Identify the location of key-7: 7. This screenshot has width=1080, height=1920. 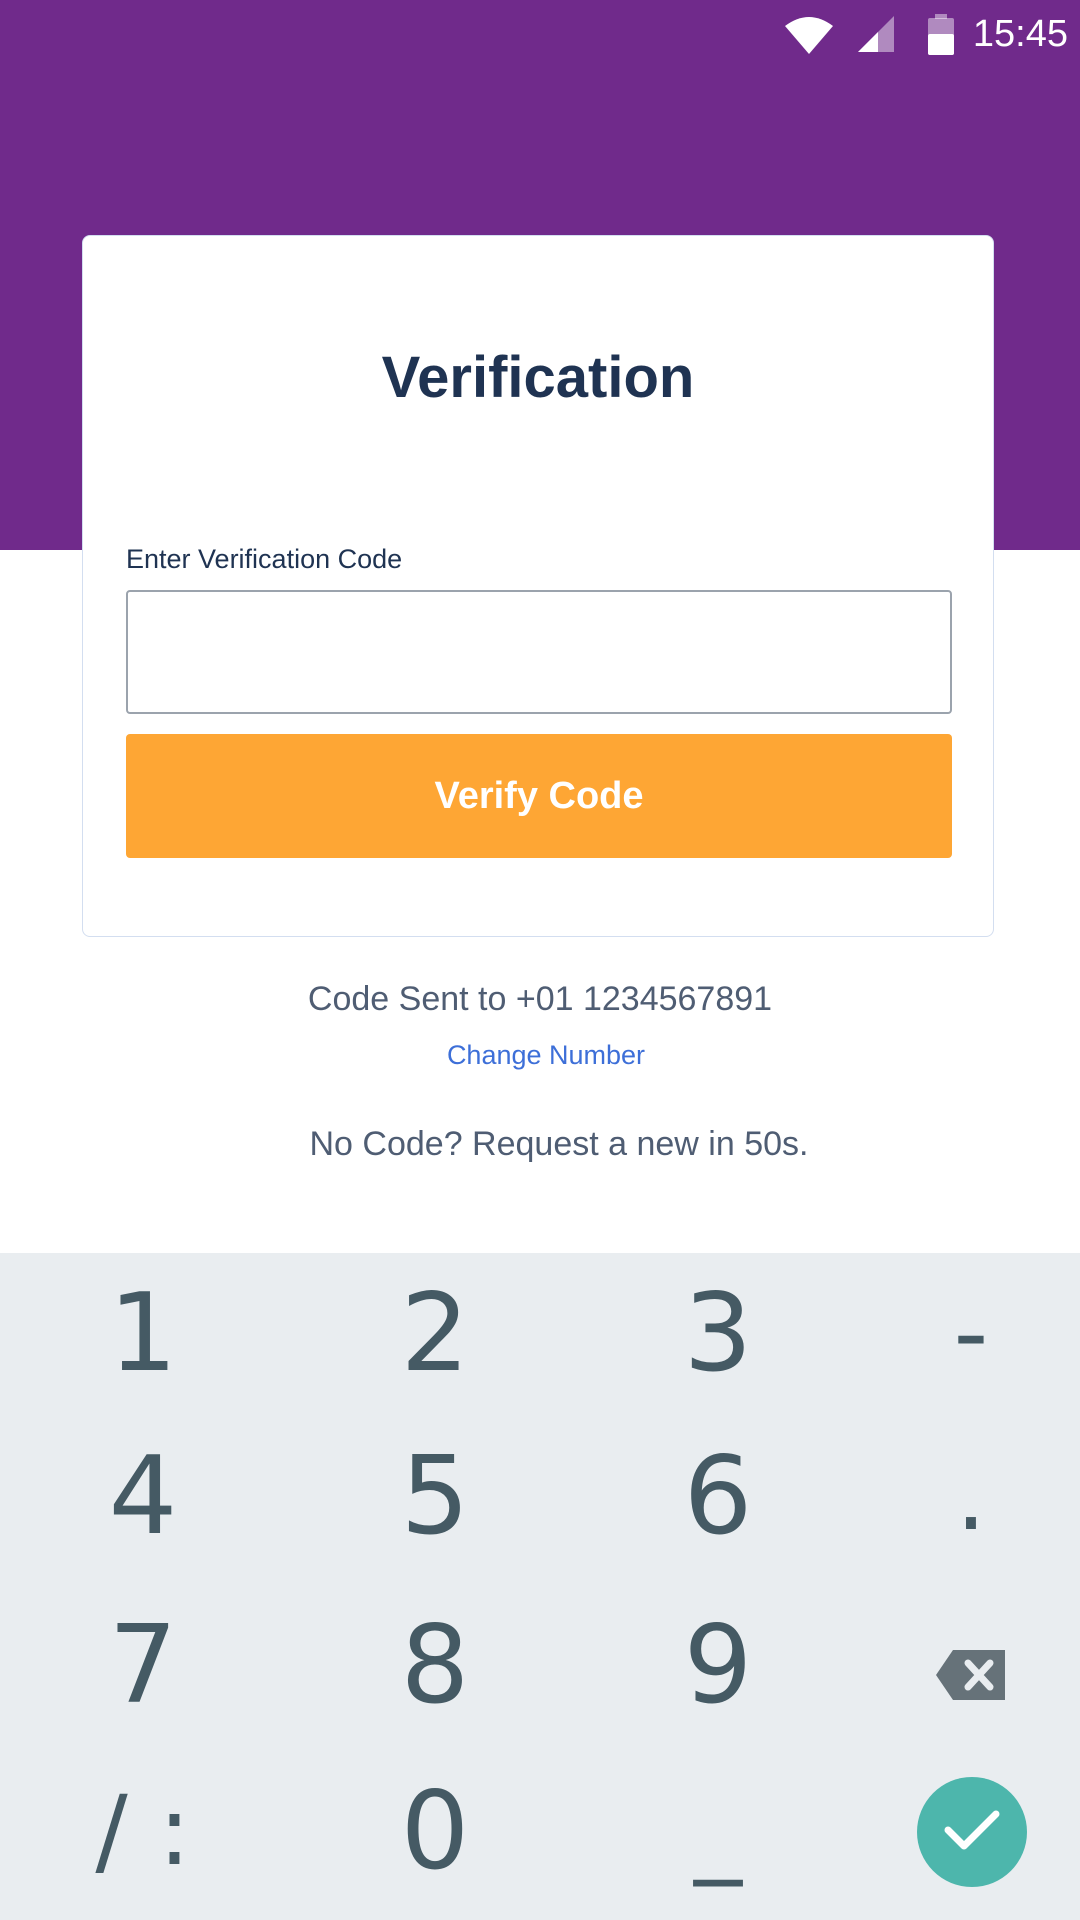
(143, 1665).